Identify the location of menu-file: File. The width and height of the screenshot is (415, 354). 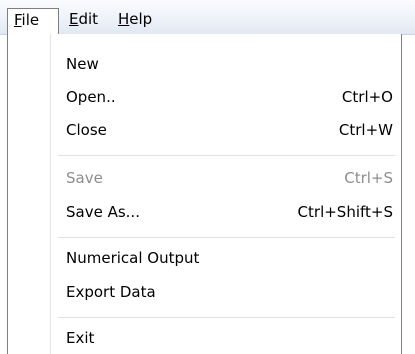
(33, 21).